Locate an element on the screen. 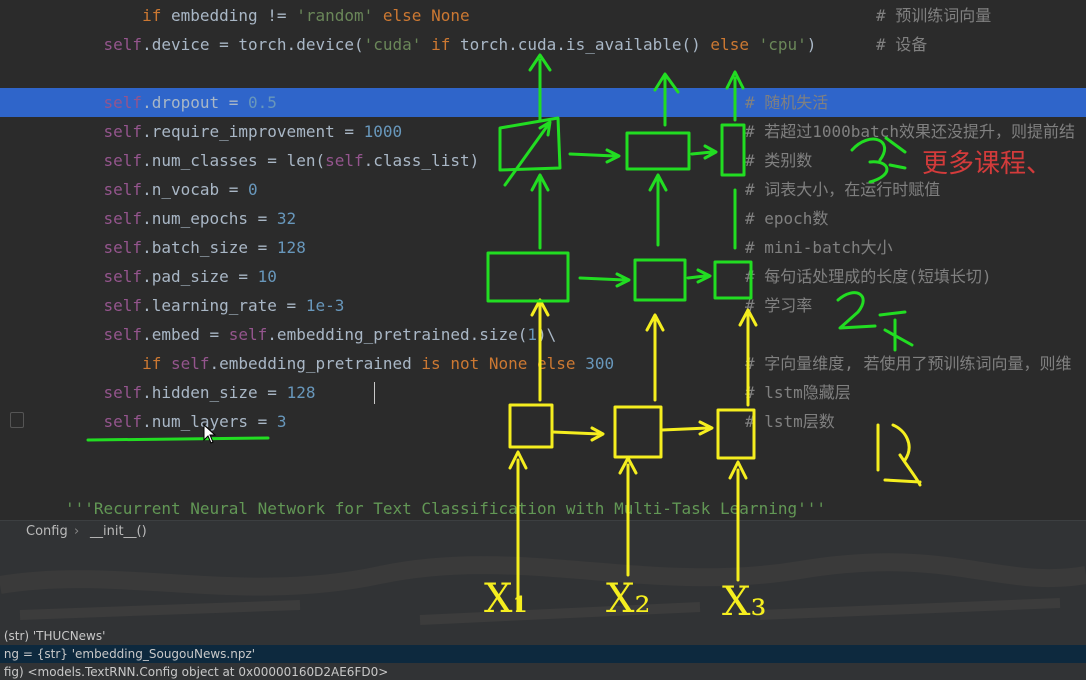 The width and height of the screenshot is (1086, 680). code-token: torch.cuda.is_available() is located at coordinates (585, 44).